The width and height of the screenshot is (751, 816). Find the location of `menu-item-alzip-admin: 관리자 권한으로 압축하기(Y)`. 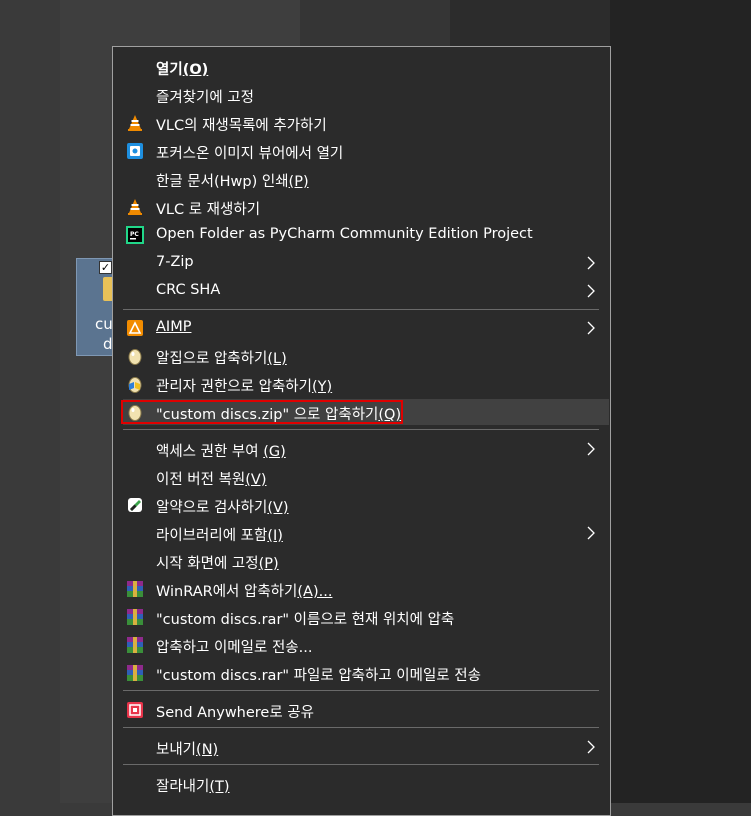

menu-item-alzip-admin: 관리자 권한으로 압축하기(Y) is located at coordinates (366, 384).